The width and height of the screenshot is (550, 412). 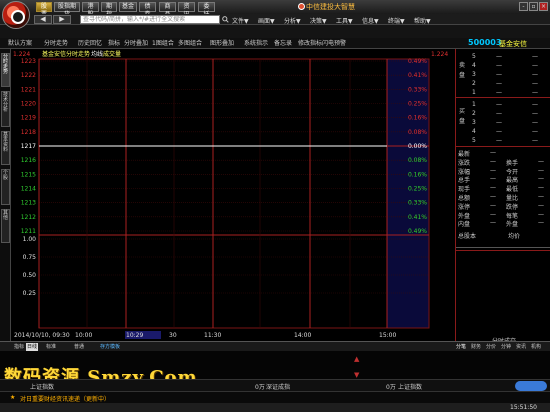 I want to click on menu-item-6: 终端▼, so click(x=396, y=20).